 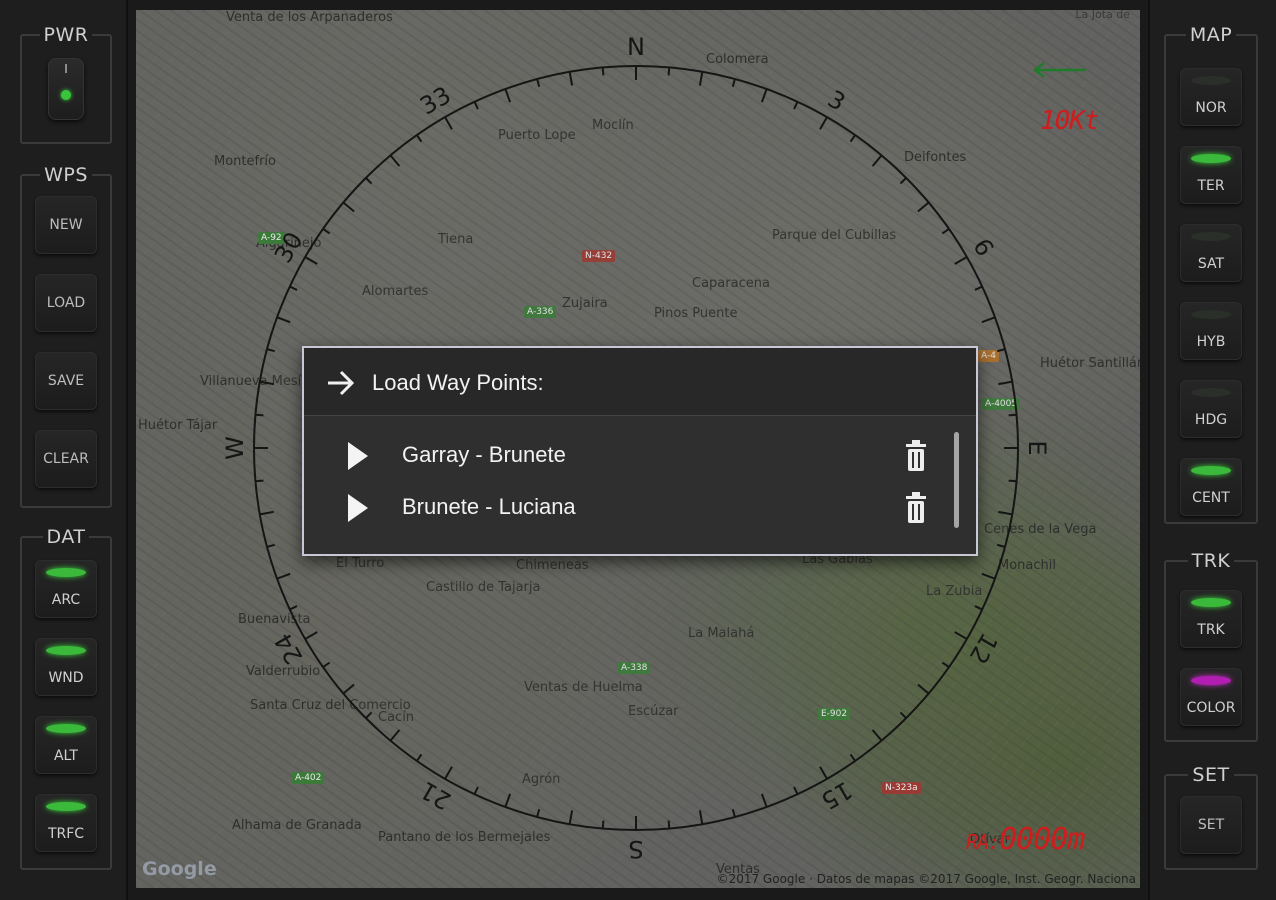 What do you see at coordinates (66, 745) in the screenshot?
I see `alt-button: ALT` at bounding box center [66, 745].